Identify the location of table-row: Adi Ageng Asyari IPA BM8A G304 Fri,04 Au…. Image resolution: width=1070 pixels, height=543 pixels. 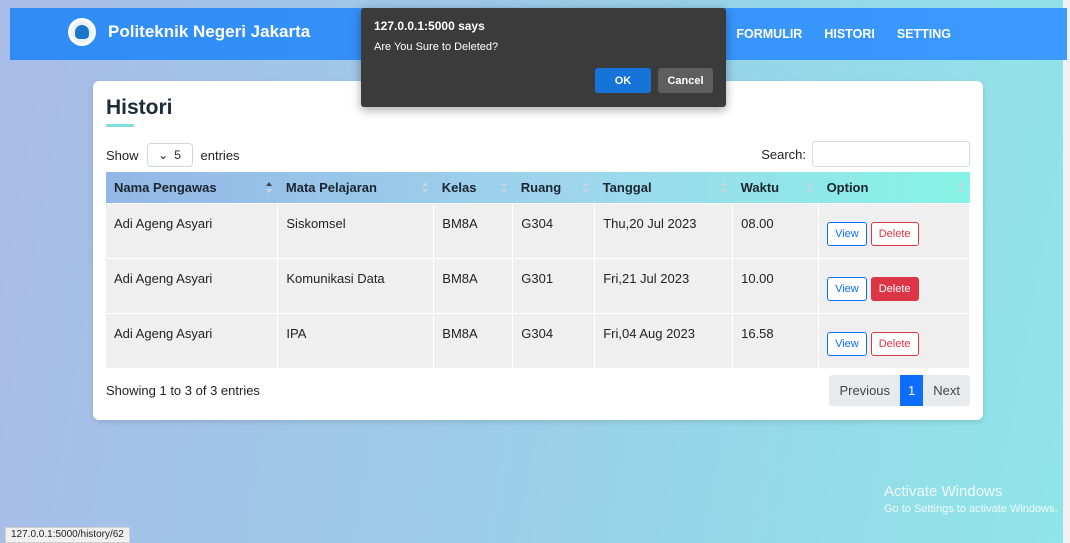
(538, 340).